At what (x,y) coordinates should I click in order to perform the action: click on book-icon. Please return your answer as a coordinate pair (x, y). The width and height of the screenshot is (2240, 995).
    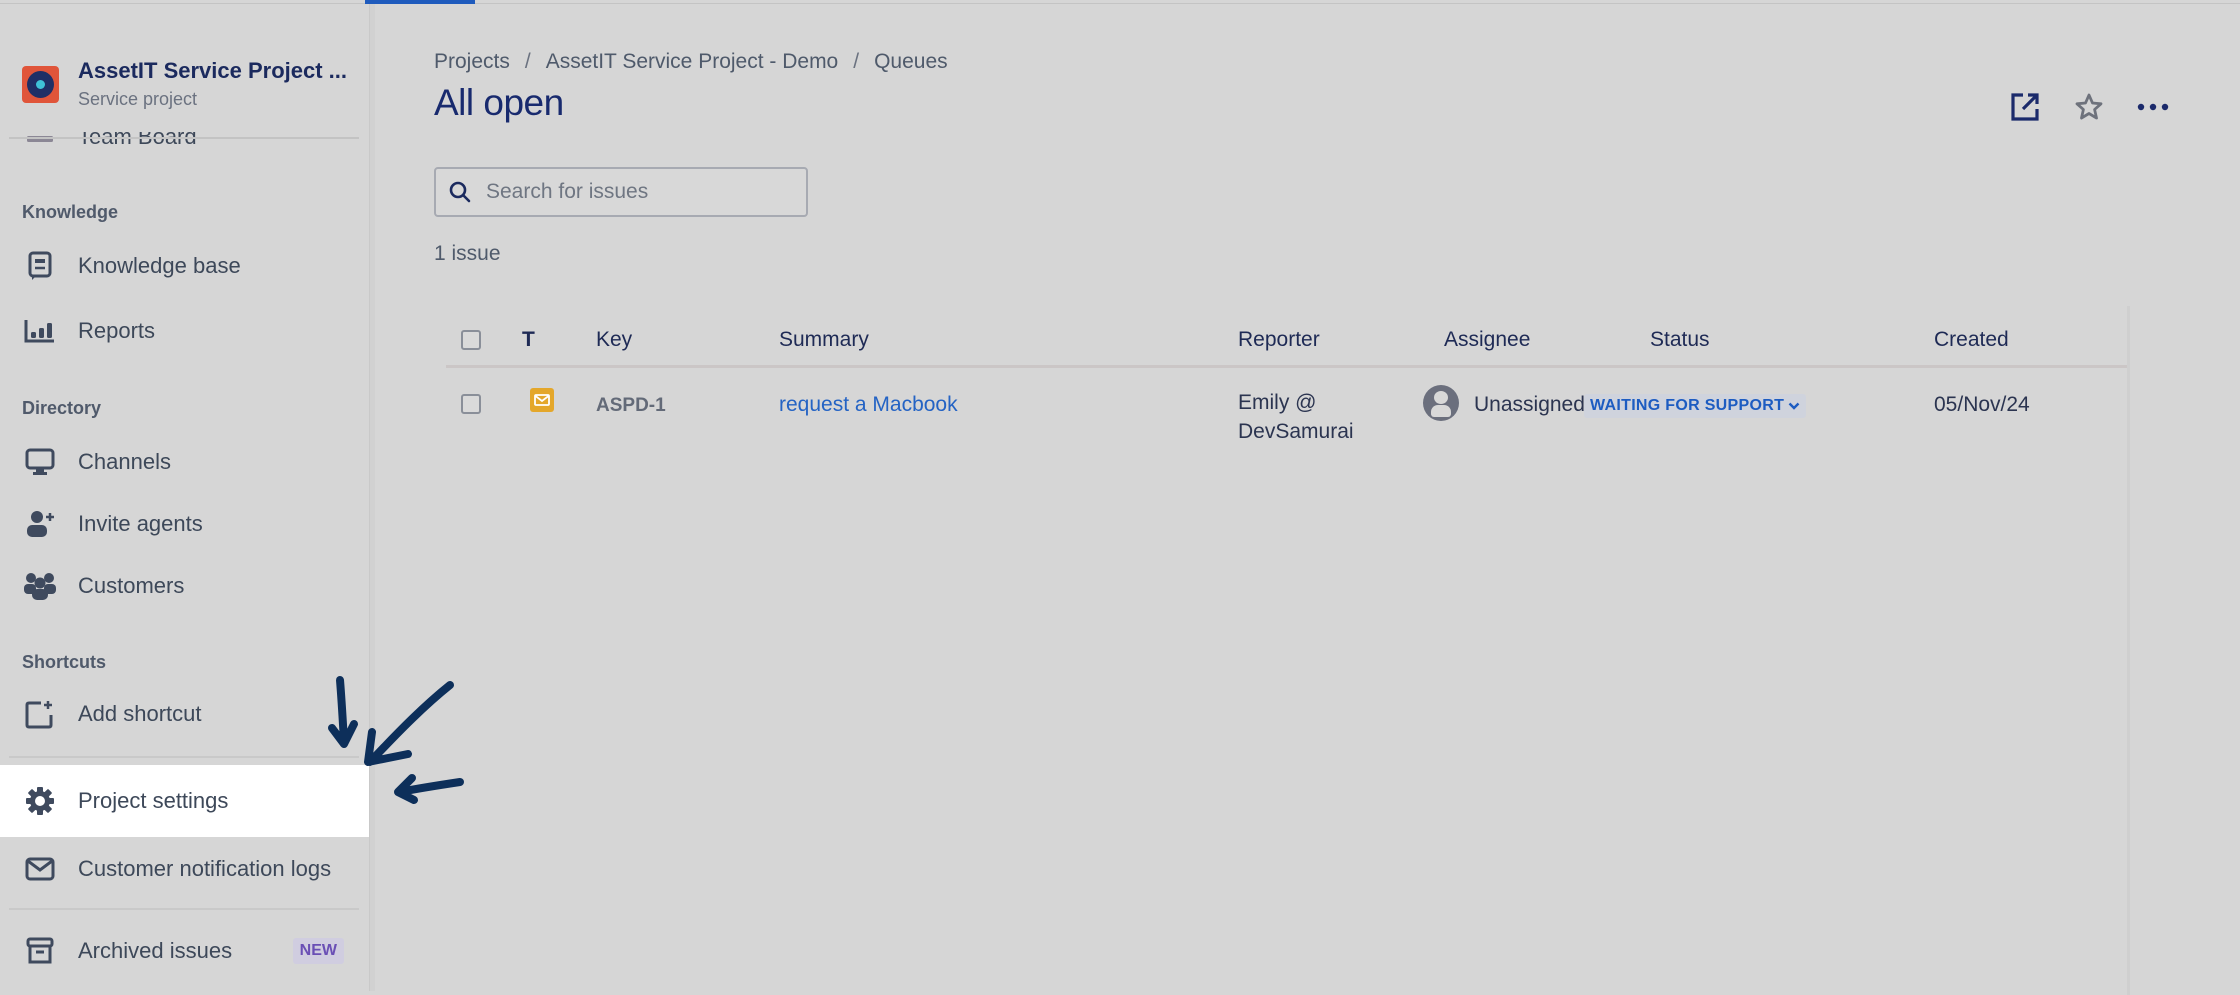
    Looking at the image, I should click on (40, 266).